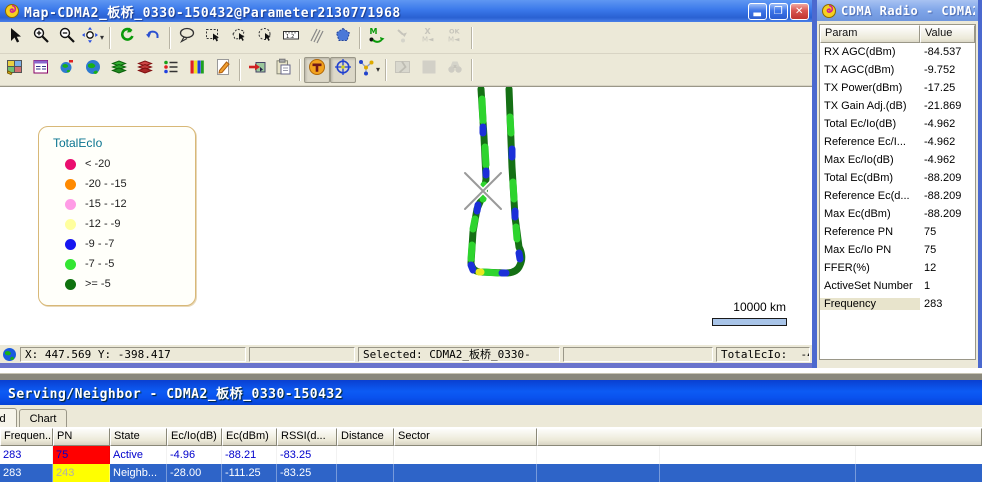  Describe the element at coordinates (897, 268) in the screenshot. I see `param-row: FFER(%) 12` at that location.